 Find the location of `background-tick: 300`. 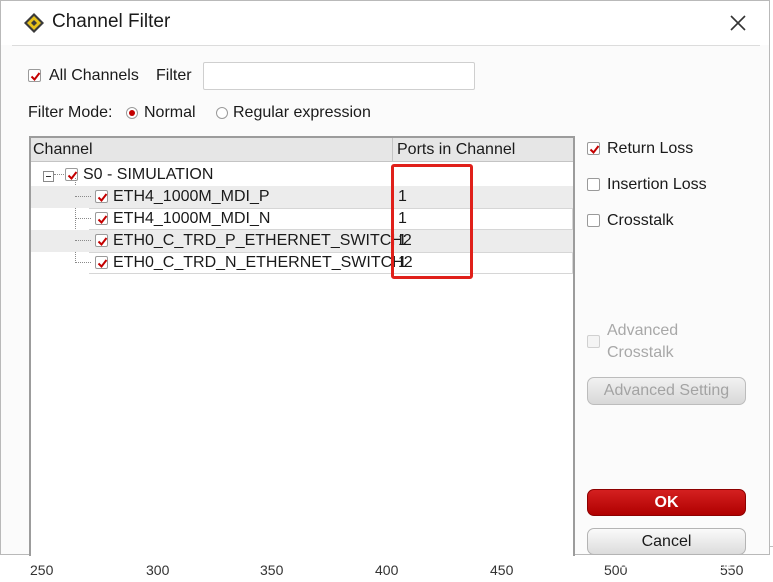

background-tick: 300 is located at coordinates (158, 570).